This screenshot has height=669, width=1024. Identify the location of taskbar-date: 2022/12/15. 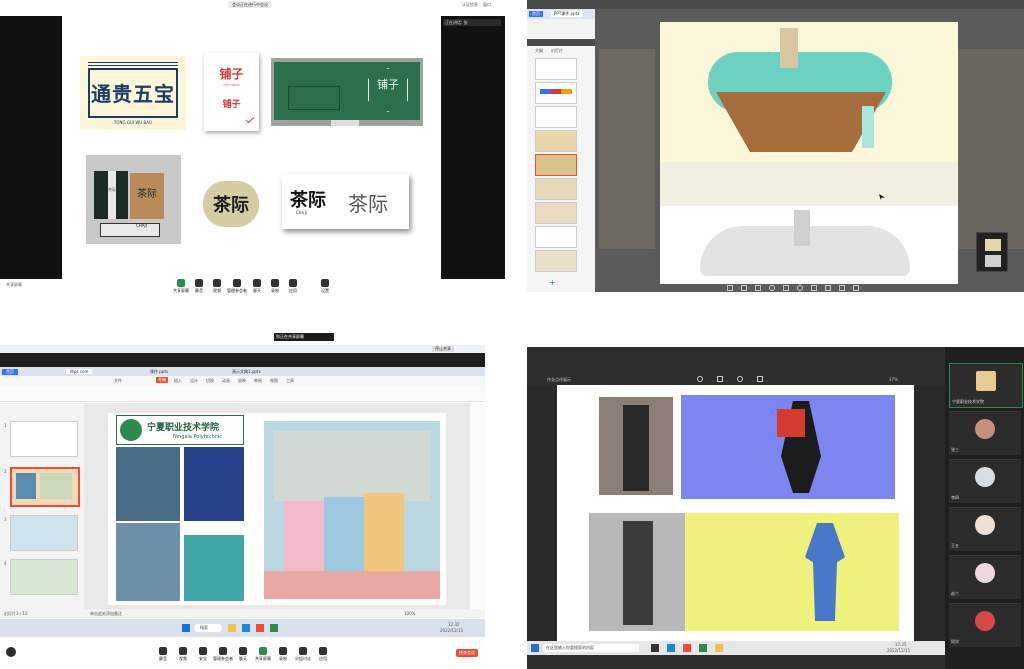
(451, 630).